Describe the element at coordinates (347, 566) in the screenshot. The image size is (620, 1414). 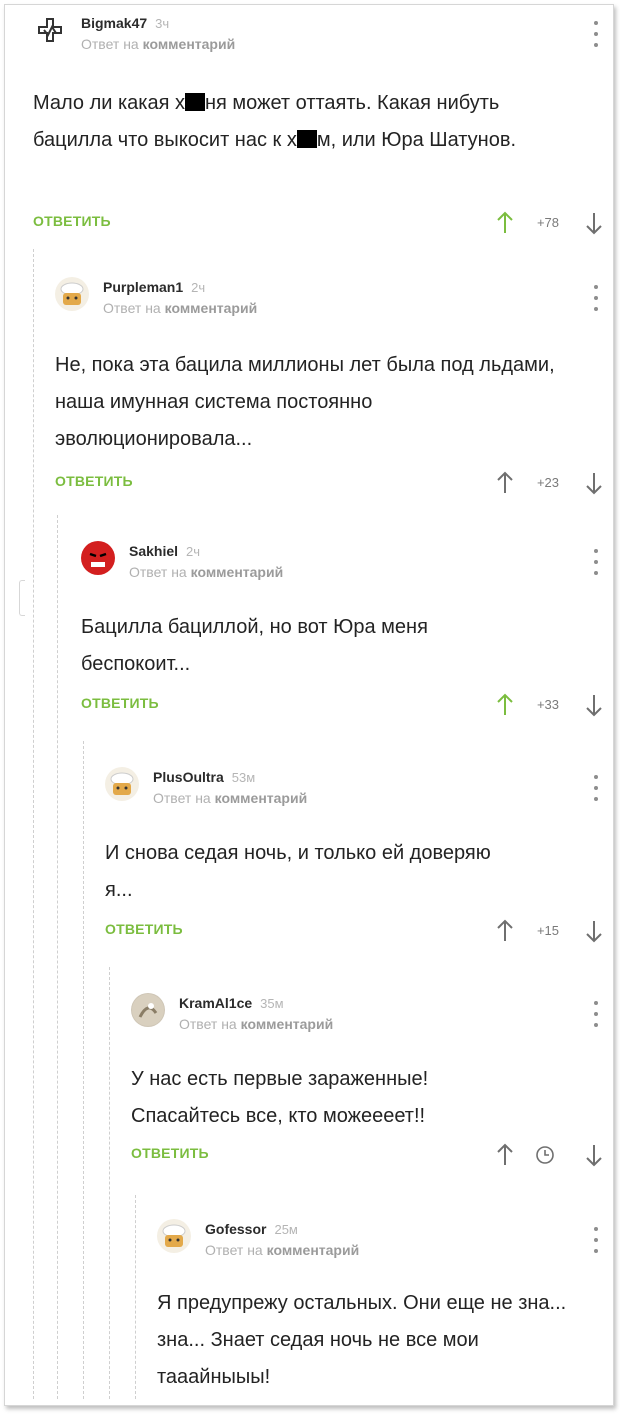
I see `comment-header: Sakhiel 2ч Ответ на комментарий` at that location.